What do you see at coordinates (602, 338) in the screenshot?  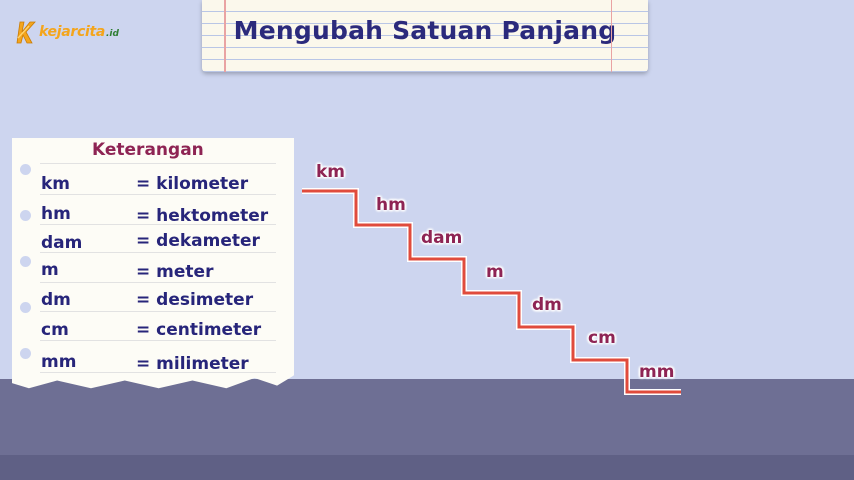 I see `step-label-cm: cm` at bounding box center [602, 338].